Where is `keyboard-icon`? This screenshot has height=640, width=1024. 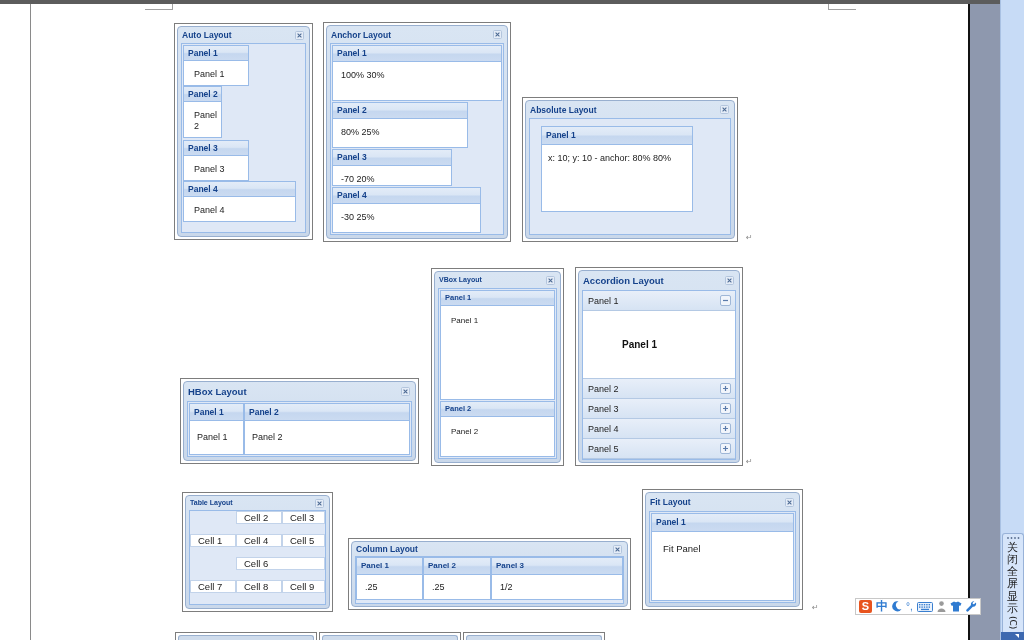
keyboard-icon is located at coordinates (924, 606).